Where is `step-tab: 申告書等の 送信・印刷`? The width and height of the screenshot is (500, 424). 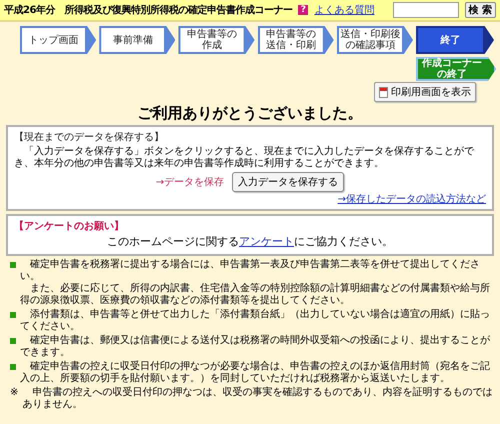 step-tab: 申告書等の 送信・印刷 is located at coordinates (296, 40).